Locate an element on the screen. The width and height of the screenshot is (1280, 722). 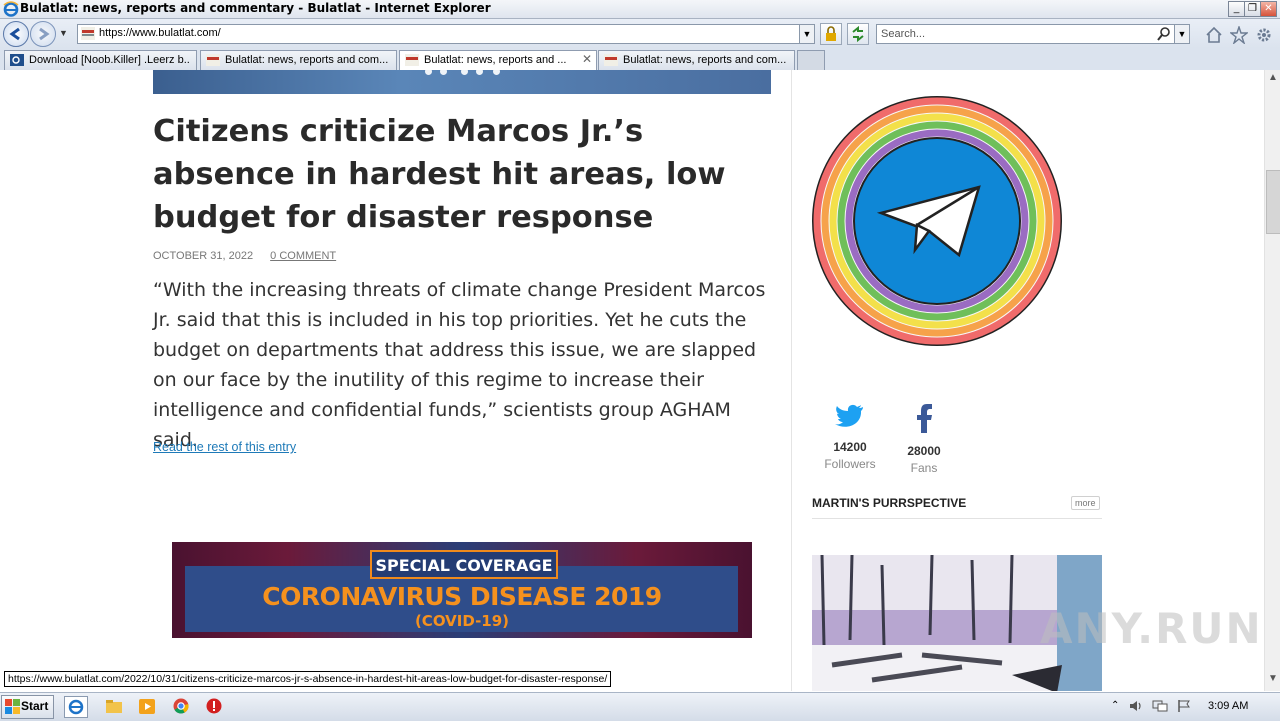
tab-bulatlat-active: Bulatlat: news, reports and ... ✕ is located at coordinates (498, 60).